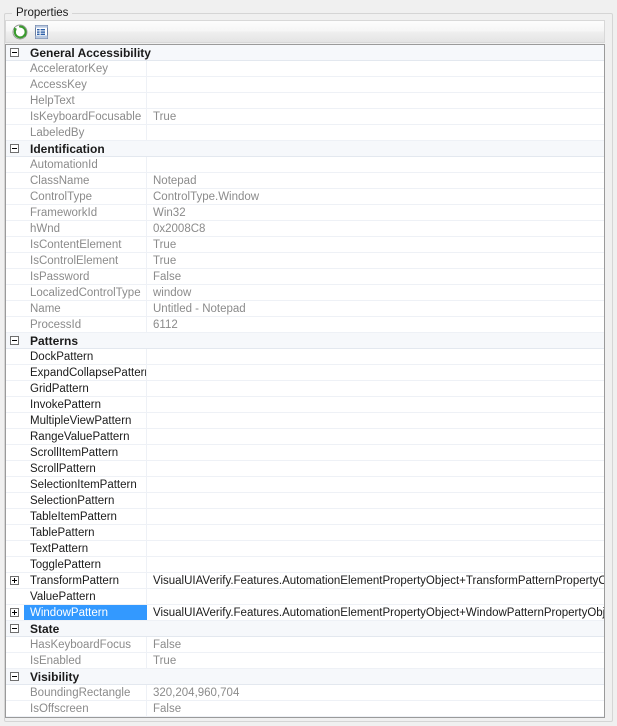 The height and width of the screenshot is (726, 617). Describe the element at coordinates (64, 148) in the screenshot. I see `property-name-cell: Identification` at that location.